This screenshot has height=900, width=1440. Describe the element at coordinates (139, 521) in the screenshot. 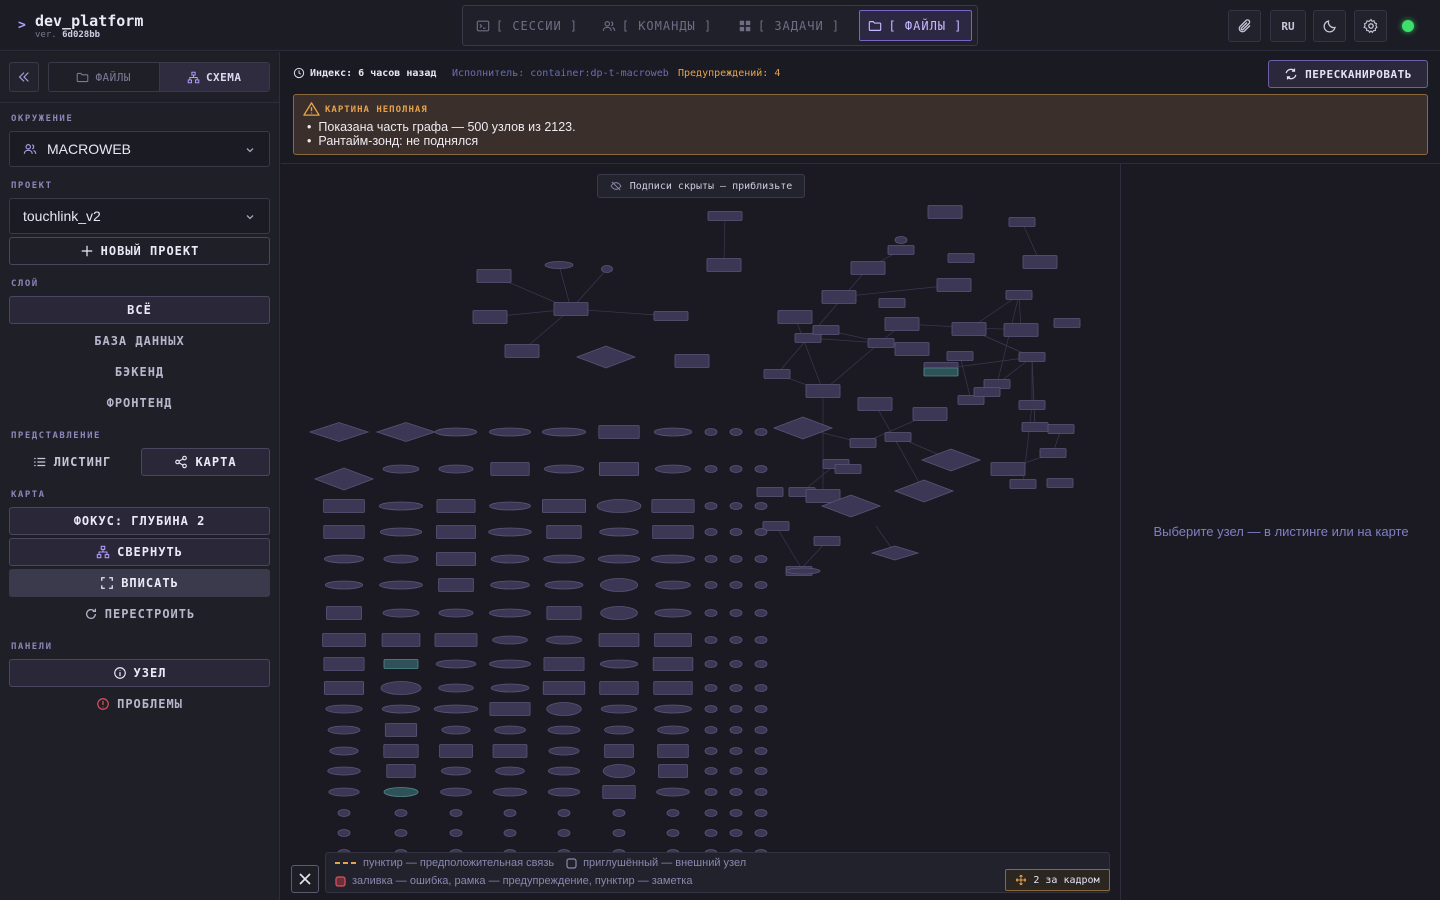

I see `focus-depth-button: ФОКУС: ГЛУБИНА 2` at that location.